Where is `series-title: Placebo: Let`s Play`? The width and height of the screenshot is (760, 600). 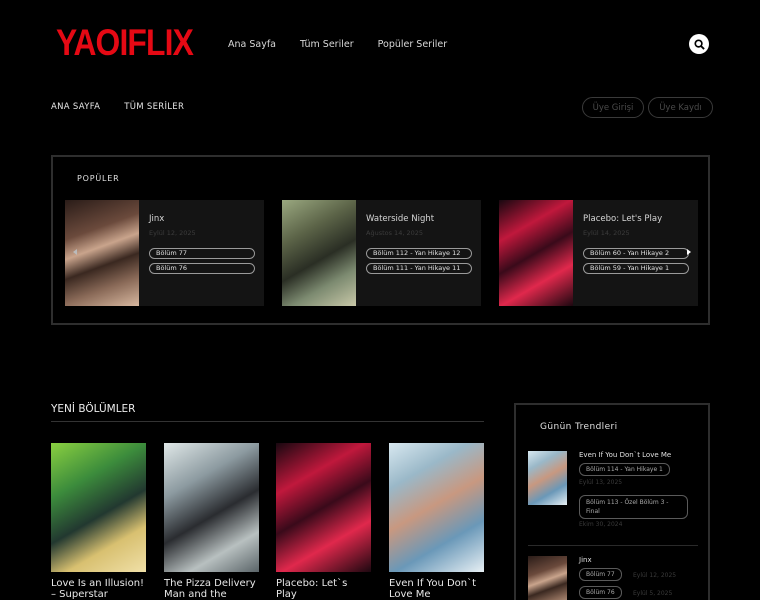
series-title: Placebo: Let`s Play is located at coordinates (323, 589).